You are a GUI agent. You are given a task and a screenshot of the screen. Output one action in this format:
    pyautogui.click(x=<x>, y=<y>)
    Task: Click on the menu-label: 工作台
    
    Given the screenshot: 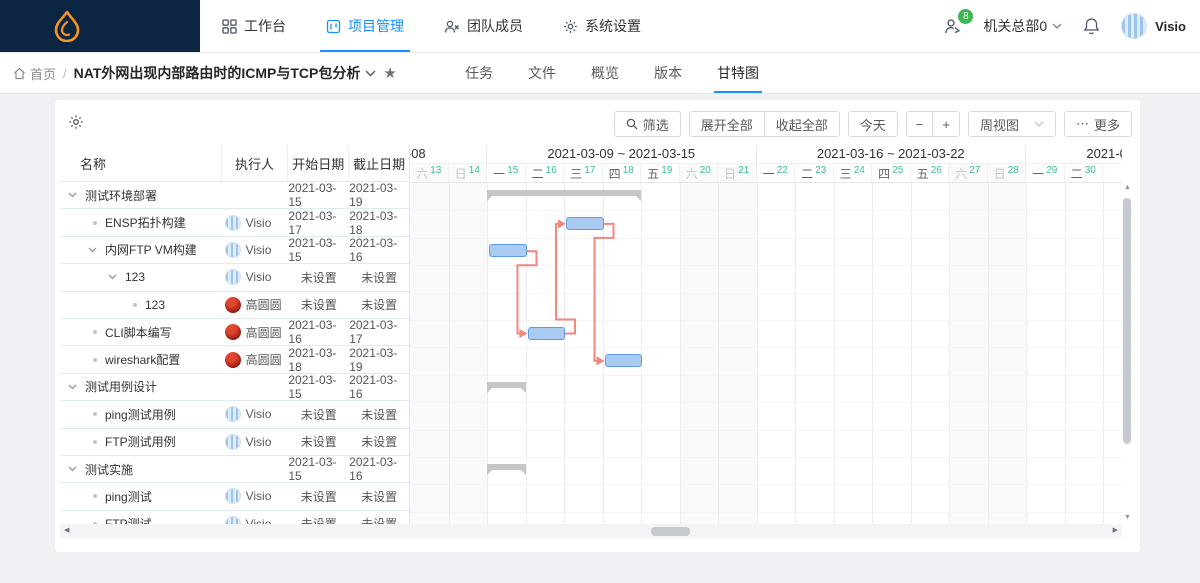 What is the action you would take?
    pyautogui.click(x=265, y=26)
    